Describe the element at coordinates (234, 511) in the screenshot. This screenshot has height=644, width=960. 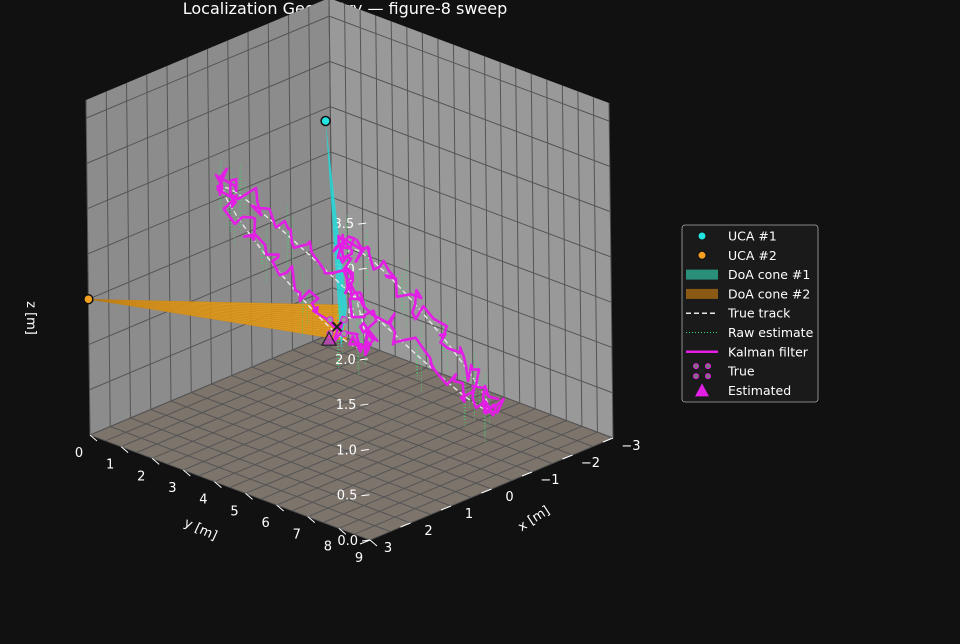
I see `y-tick-label: 5` at that location.